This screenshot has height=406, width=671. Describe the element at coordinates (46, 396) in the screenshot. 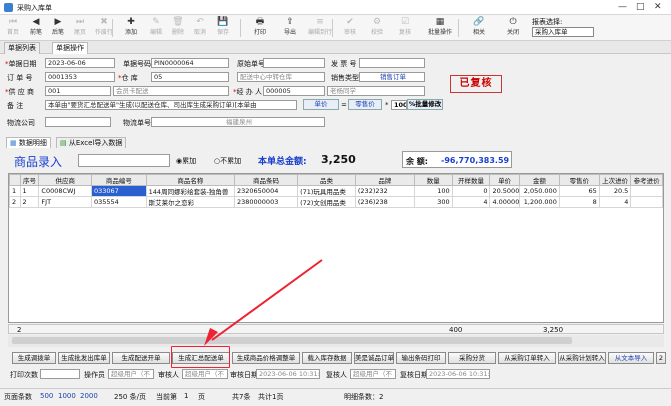

I see `page-size-500: 500` at that location.